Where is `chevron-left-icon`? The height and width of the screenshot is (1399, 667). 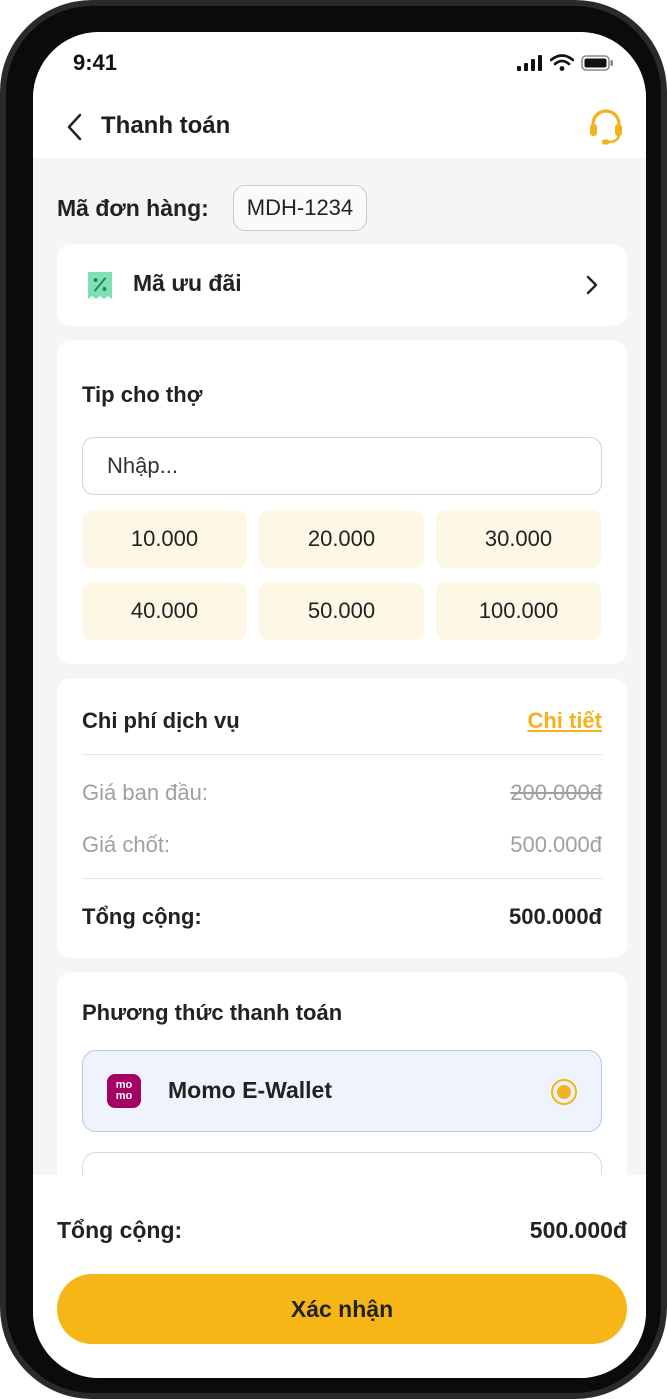
chevron-left-icon is located at coordinates (75, 127).